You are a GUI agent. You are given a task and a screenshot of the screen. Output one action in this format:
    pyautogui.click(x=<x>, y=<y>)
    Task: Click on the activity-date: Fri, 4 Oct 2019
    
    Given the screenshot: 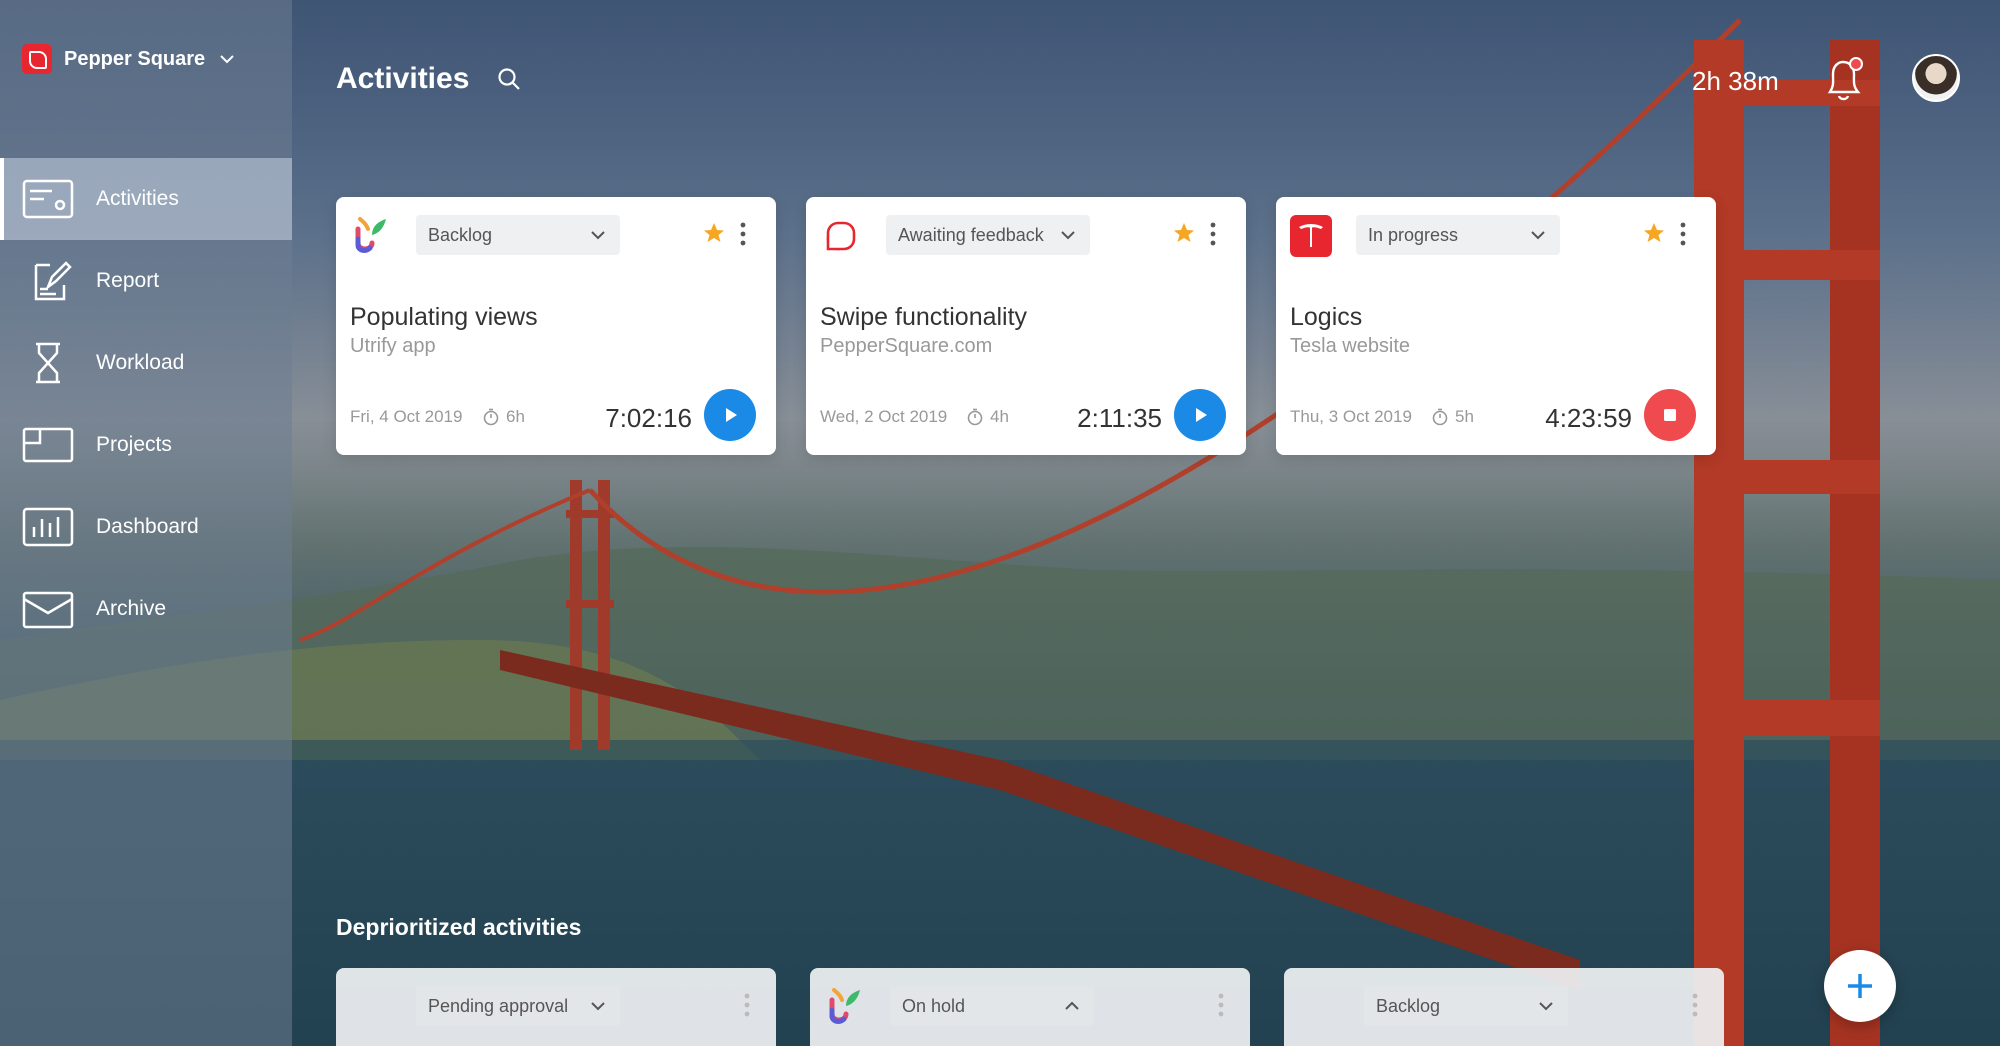 What is the action you would take?
    pyautogui.click(x=406, y=416)
    